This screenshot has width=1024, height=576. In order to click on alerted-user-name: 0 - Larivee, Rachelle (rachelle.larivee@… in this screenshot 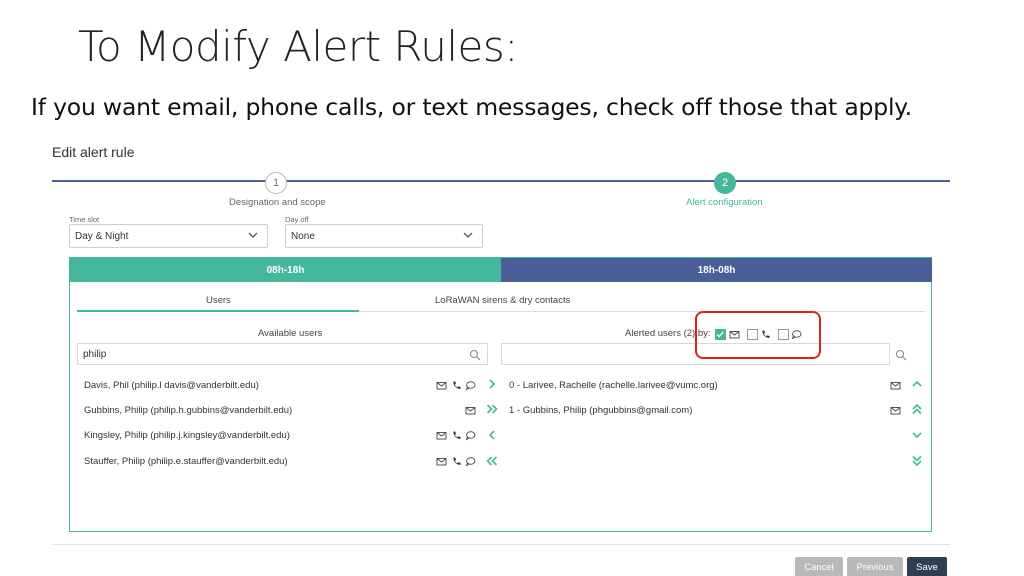, I will do `click(613, 385)`.